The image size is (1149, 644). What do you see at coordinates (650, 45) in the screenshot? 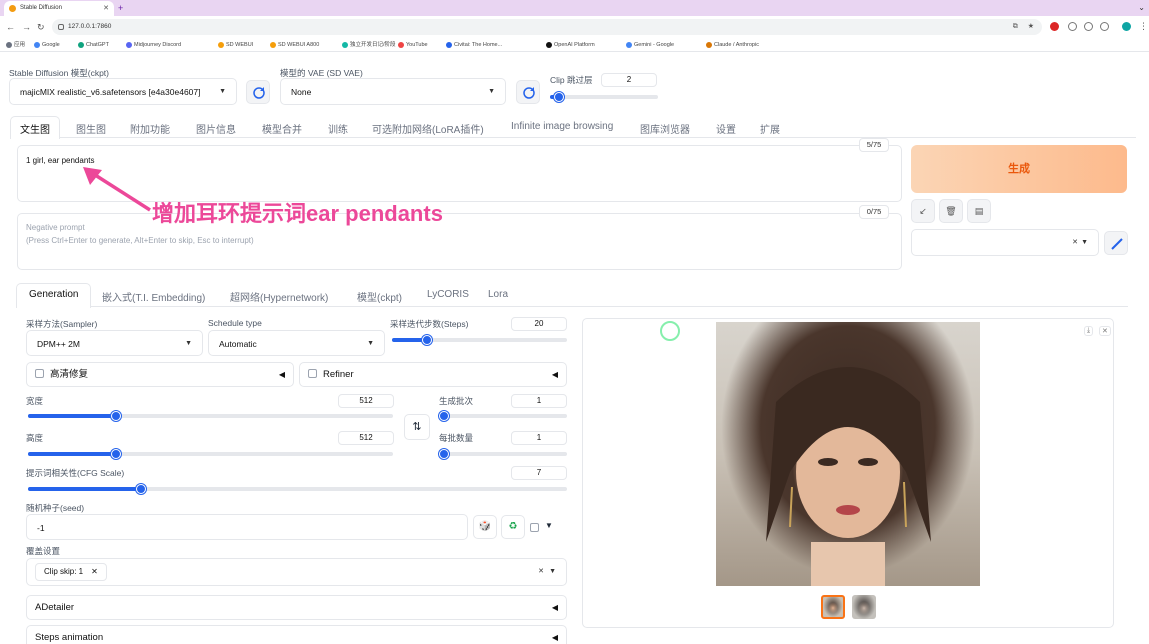
I see `bookmark-item: Gemini - Google` at bounding box center [650, 45].